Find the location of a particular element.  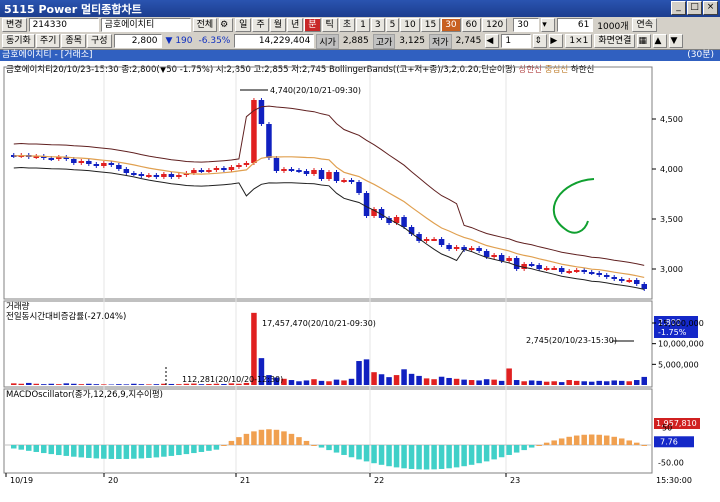

arrow-right-icon: ▶ is located at coordinates (556, 41).